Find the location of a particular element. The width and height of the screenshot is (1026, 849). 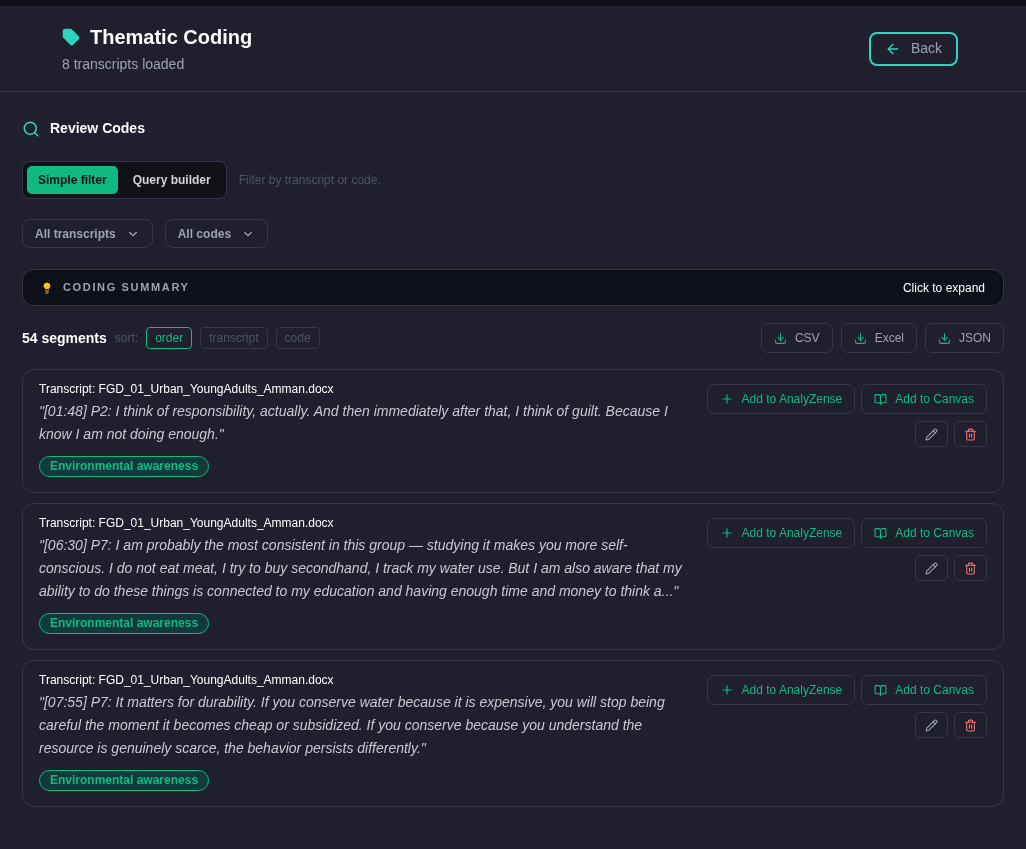

filter-mode-tab: Simple filter is located at coordinates (72, 180).